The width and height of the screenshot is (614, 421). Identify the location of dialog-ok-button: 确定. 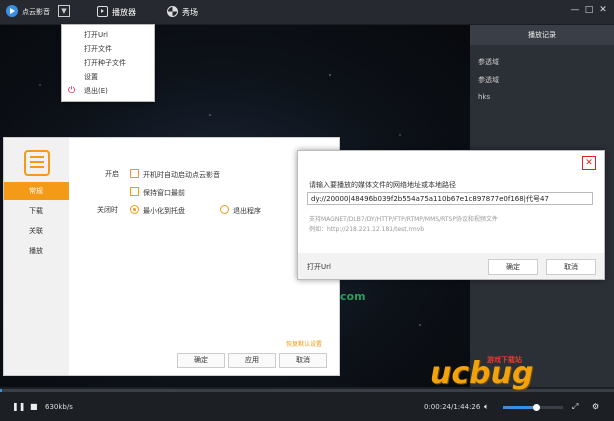
(513, 267).